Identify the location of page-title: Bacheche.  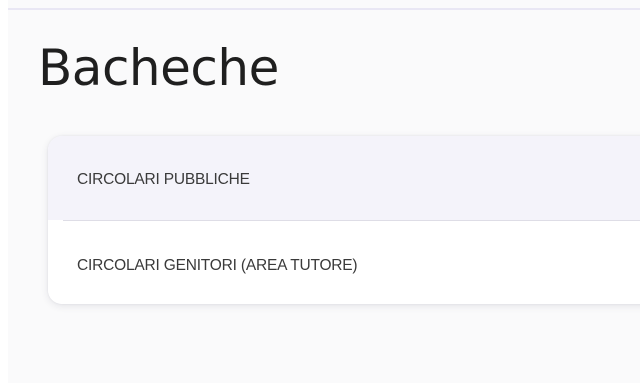
(158, 68).